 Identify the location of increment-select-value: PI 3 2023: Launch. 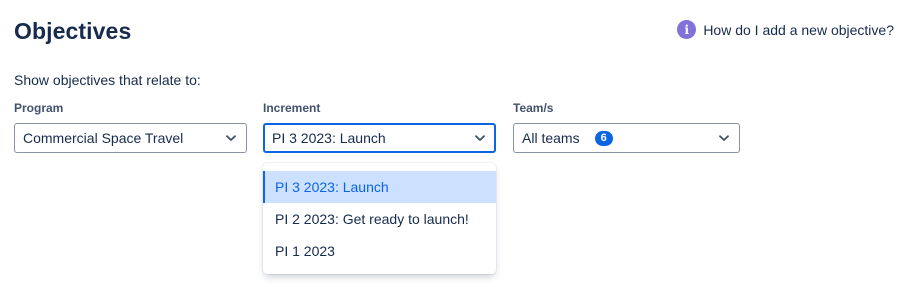
(329, 138).